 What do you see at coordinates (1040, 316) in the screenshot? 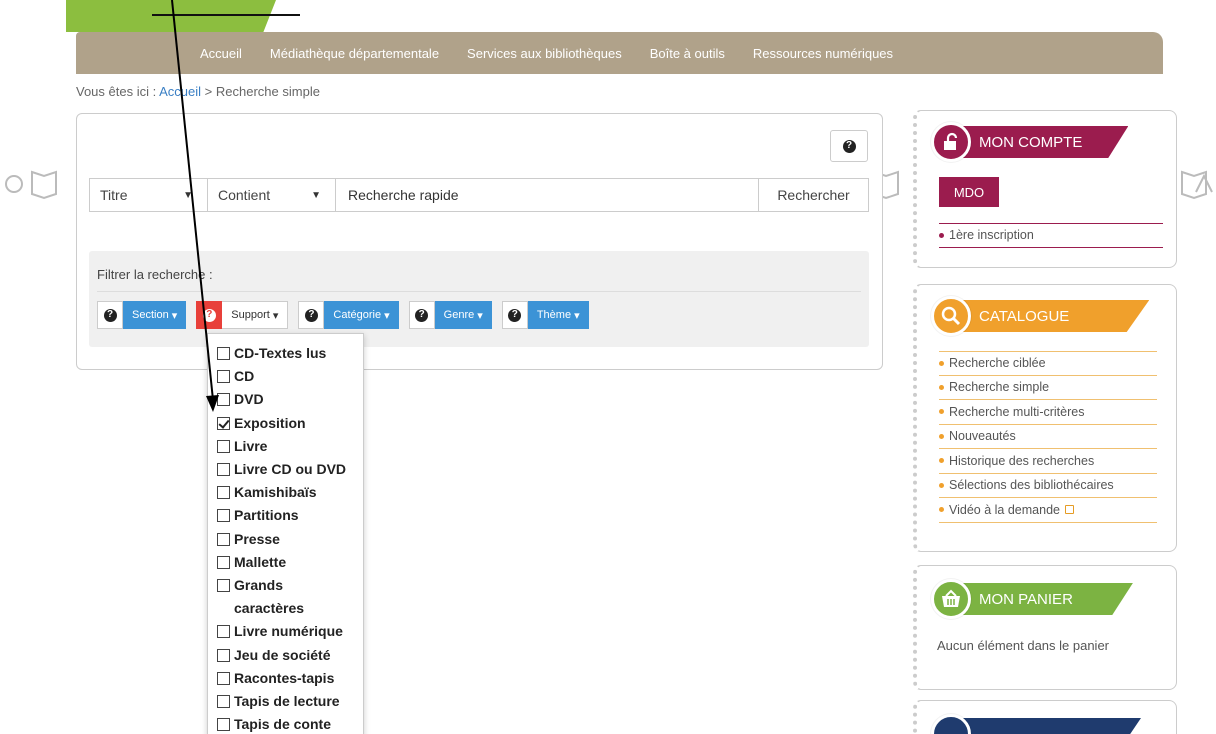
I see `catalog-header: CATALOGUE` at bounding box center [1040, 316].